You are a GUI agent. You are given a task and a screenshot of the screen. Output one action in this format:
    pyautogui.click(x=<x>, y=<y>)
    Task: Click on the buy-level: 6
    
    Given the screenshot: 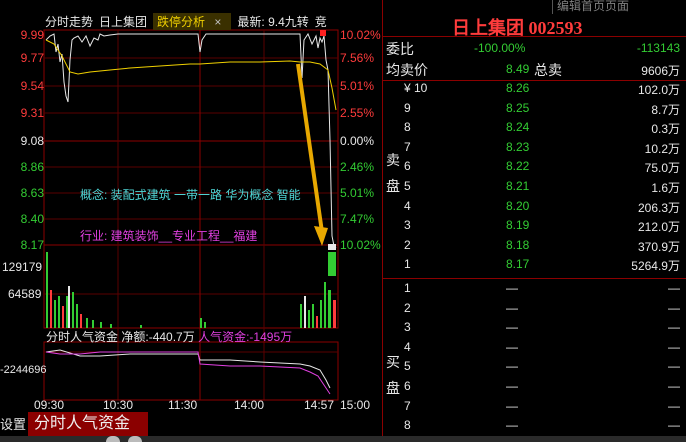 What is the action you would take?
    pyautogui.click(x=407, y=386)
    